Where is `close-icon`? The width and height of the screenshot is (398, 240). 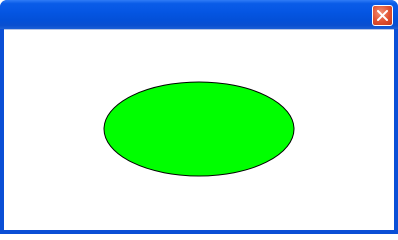 close-icon is located at coordinates (382, 15).